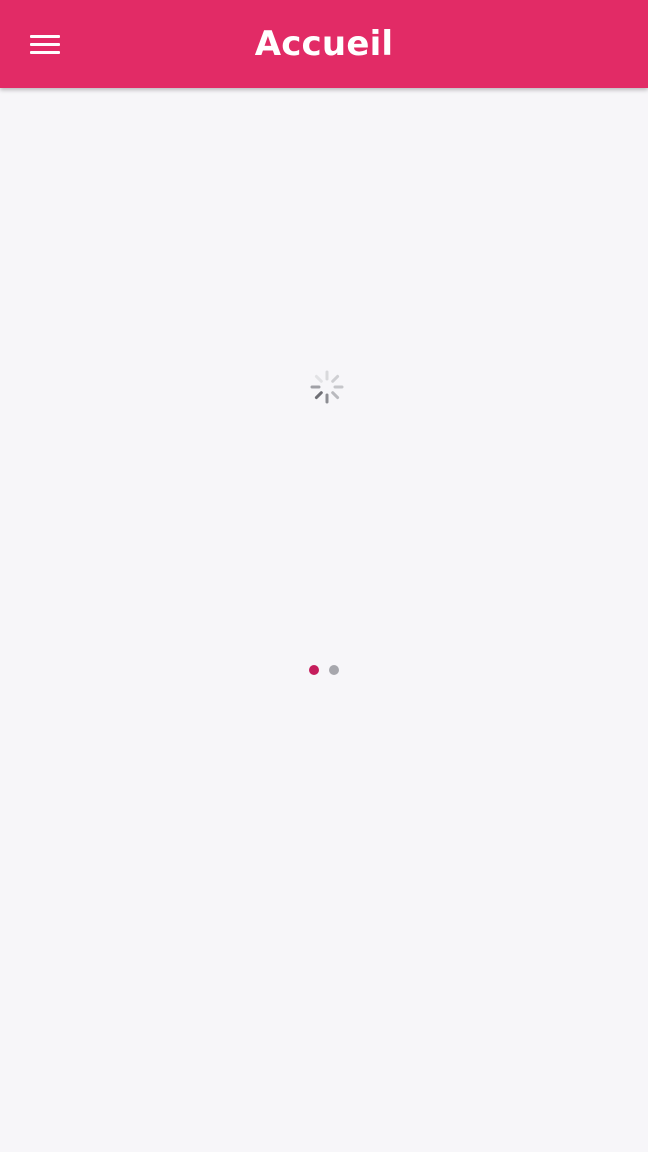  I want to click on page-title: Accueil, so click(324, 44).